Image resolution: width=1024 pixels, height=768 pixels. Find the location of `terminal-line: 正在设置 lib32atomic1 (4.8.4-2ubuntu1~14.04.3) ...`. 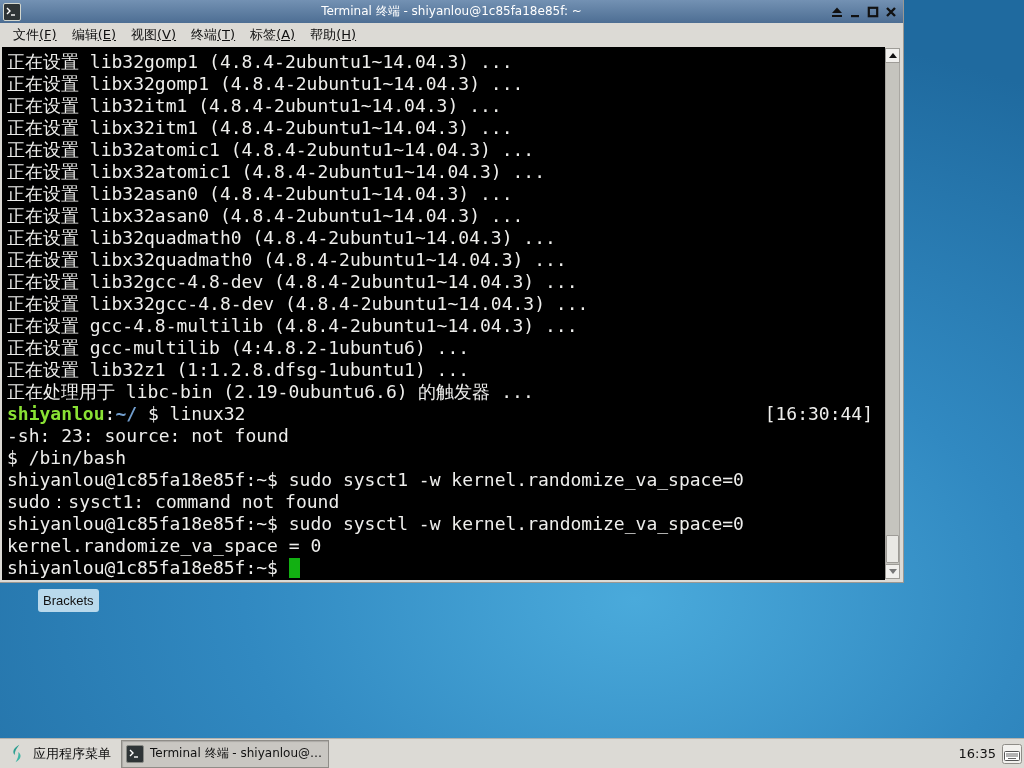

terminal-line: 正在设置 lib32atomic1 (4.8.4-2ubuntu1~14.04.3) ... is located at coordinates (271, 150).